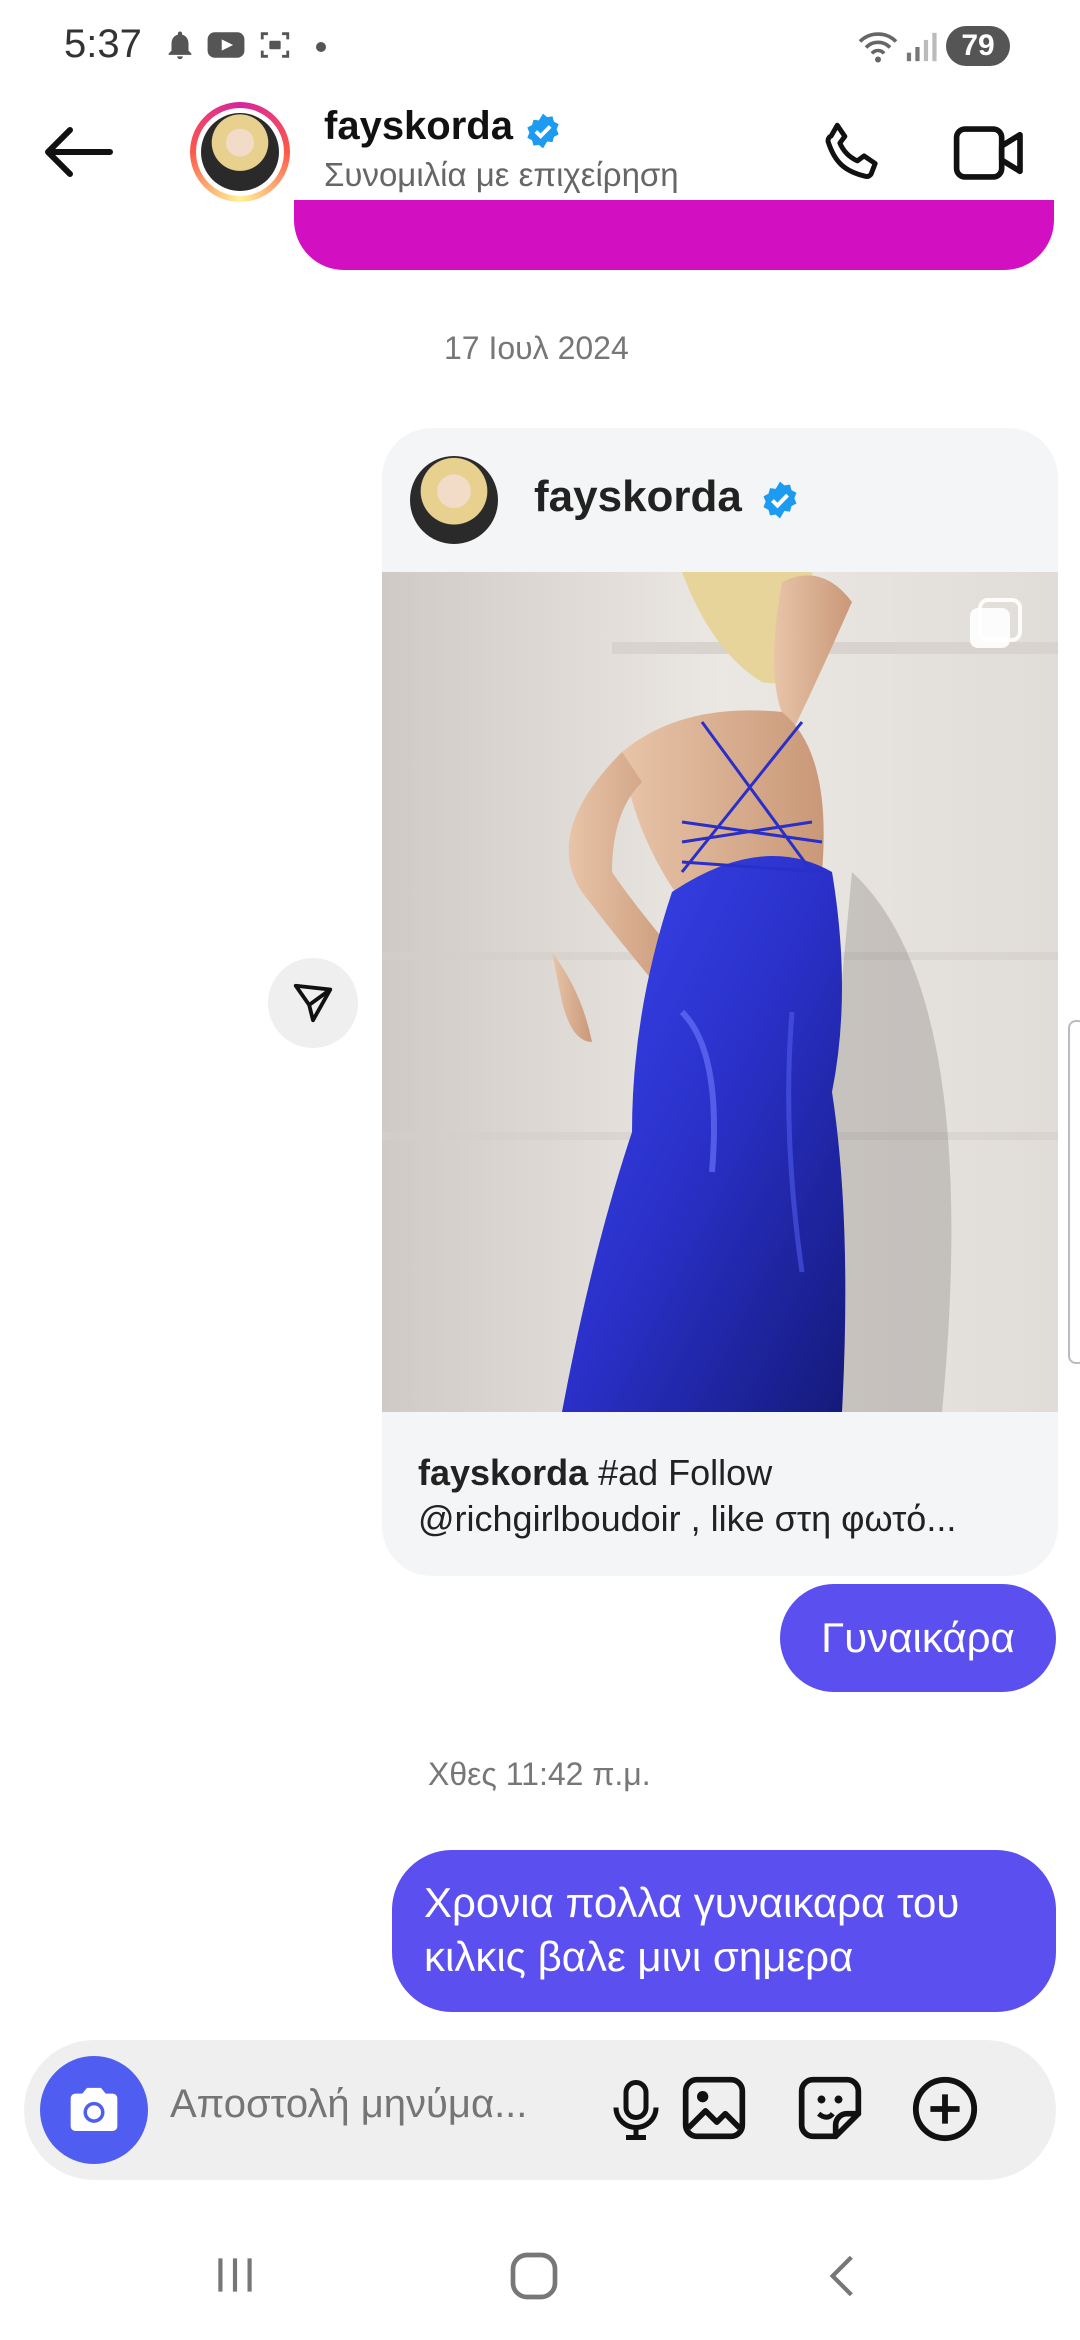  I want to click on post-author-name: fayskorda, so click(638, 496).